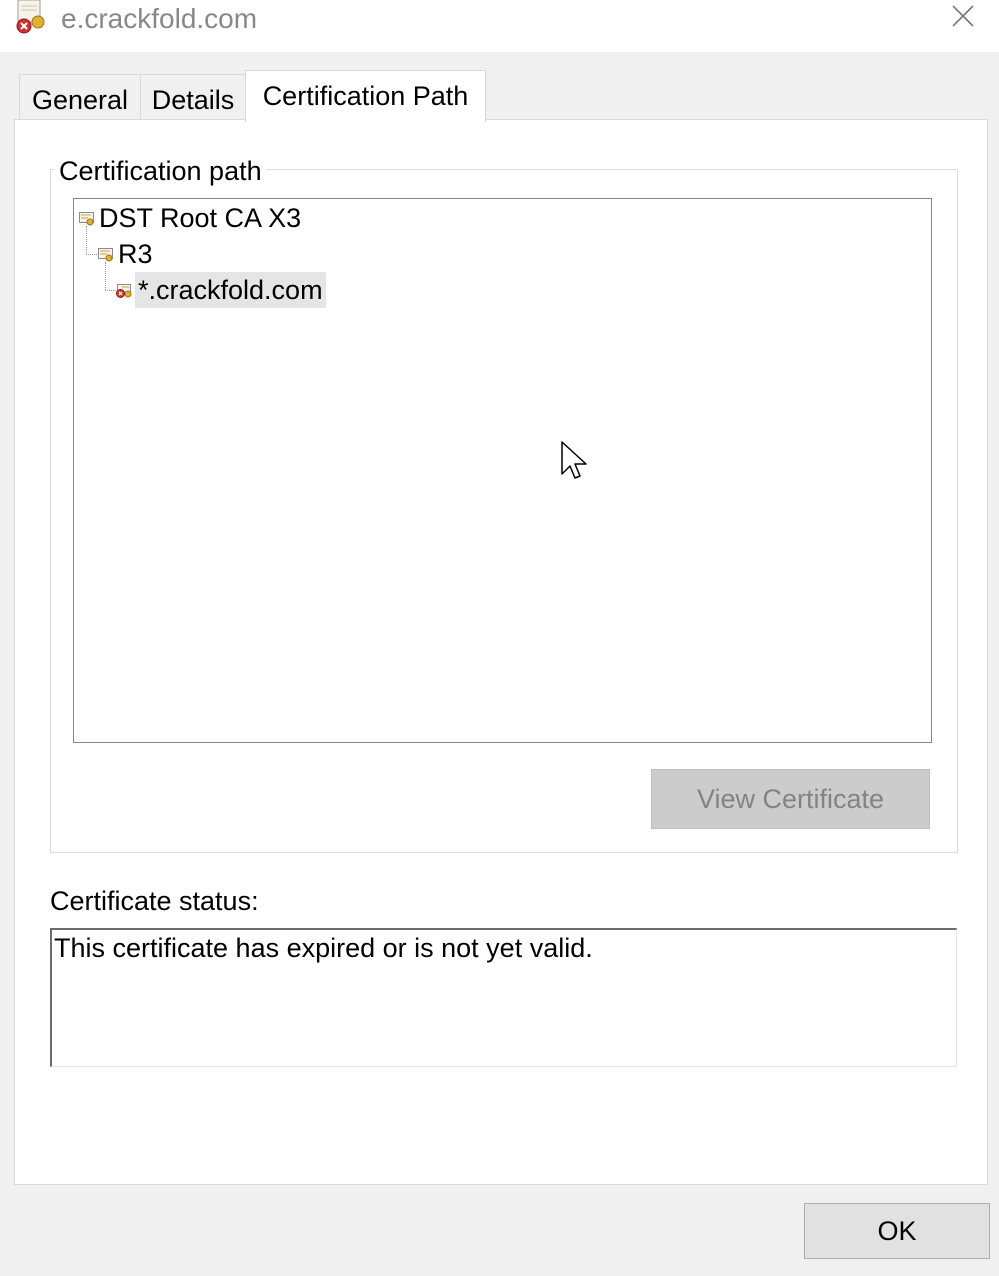 This screenshot has height=1276, width=999. I want to click on ok-button: OK, so click(897, 1231).